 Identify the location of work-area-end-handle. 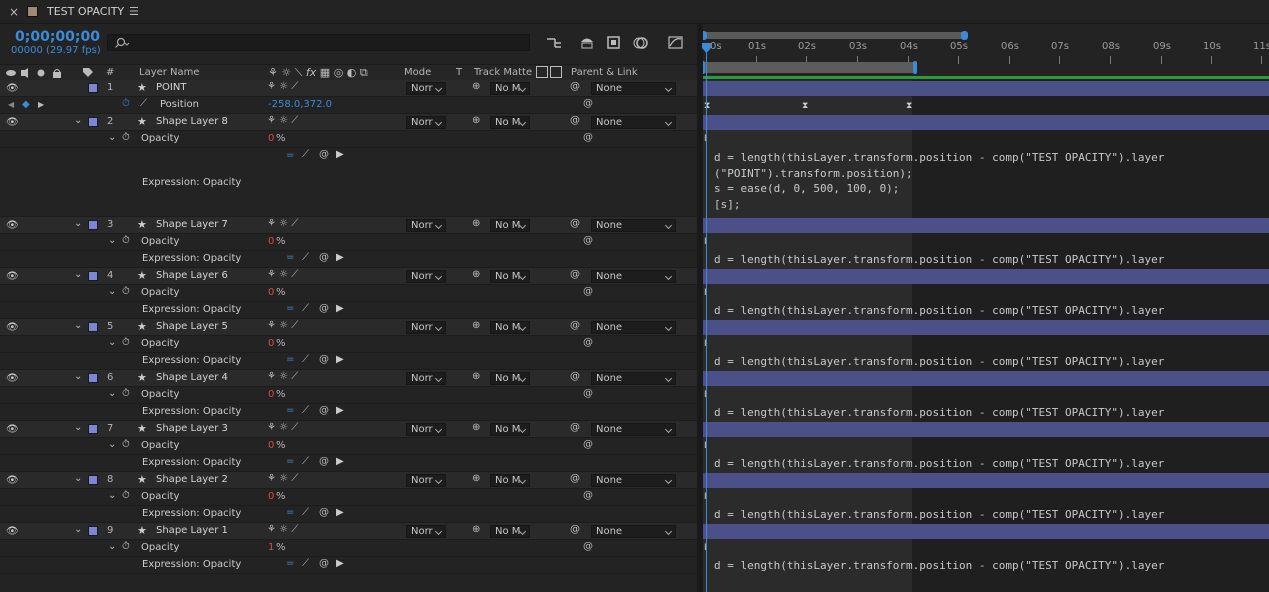
(915, 67).